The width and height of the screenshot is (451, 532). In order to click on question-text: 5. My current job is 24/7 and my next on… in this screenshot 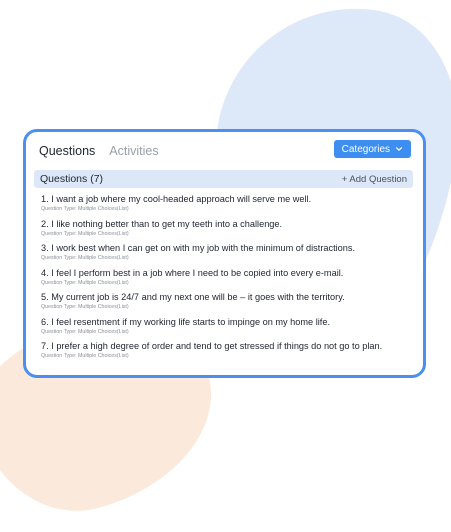, I will do `click(193, 297)`.